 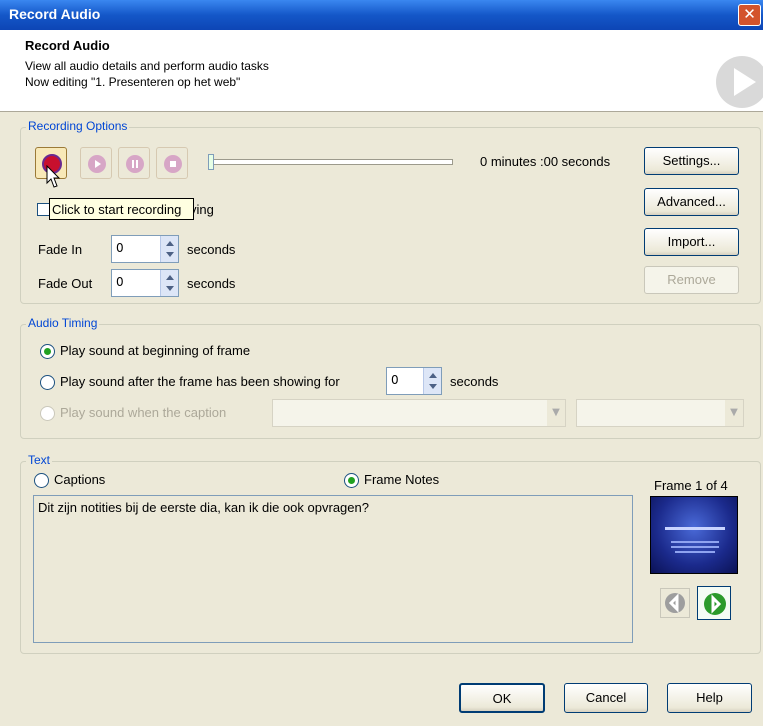 What do you see at coordinates (145, 283) in the screenshot?
I see `fade-out-stepper: 0` at bounding box center [145, 283].